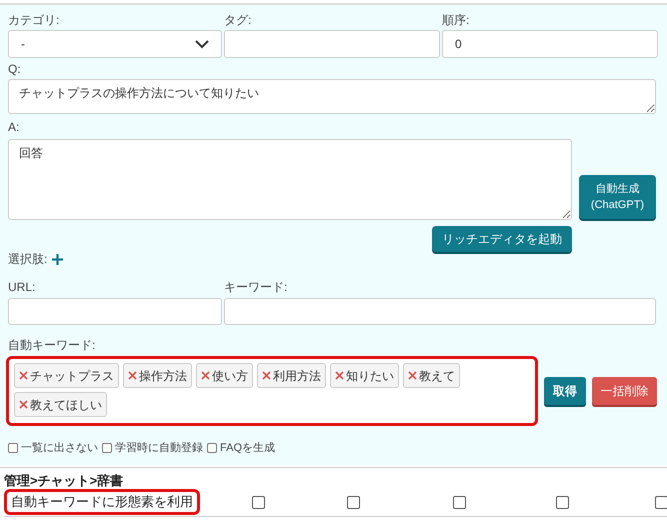 The height and width of the screenshot is (521, 667). What do you see at coordinates (624, 391) in the screenshot?
I see `delete-all-button: 一括削除` at bounding box center [624, 391].